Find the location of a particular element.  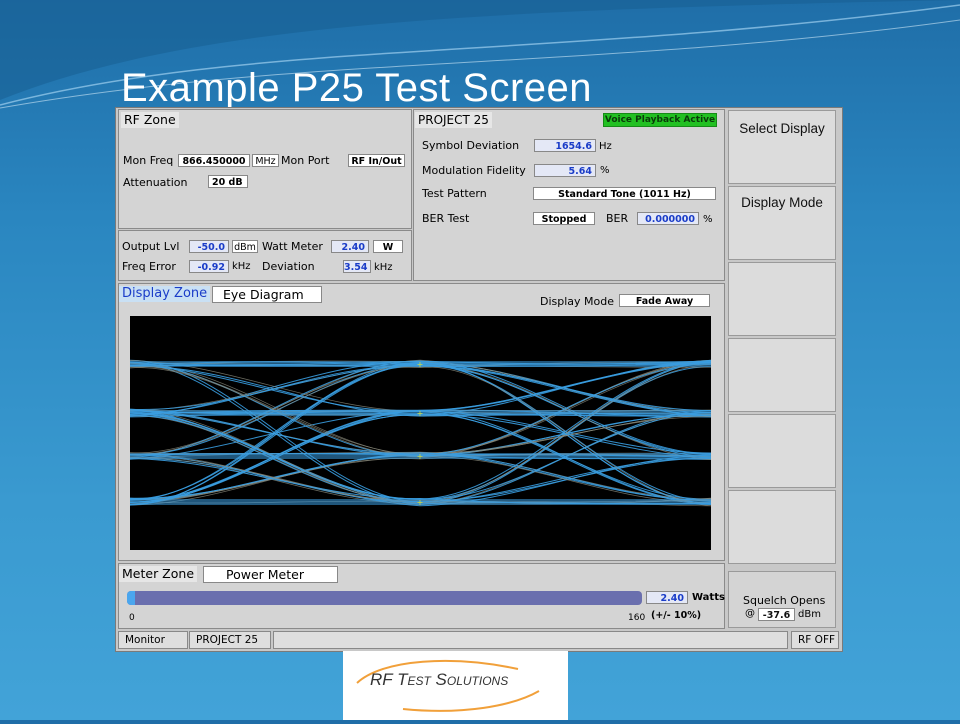

squelch-unit: dBm is located at coordinates (809, 614).